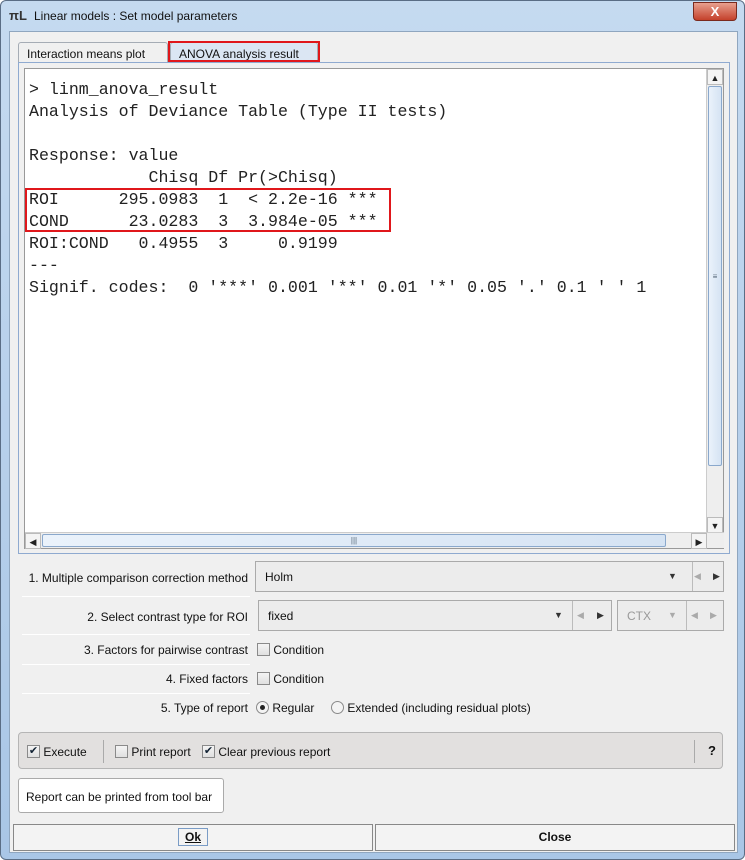 The image size is (745, 860). Describe the element at coordinates (439, 707) in the screenshot. I see `radio-label: Extended (including residual plots)` at that location.